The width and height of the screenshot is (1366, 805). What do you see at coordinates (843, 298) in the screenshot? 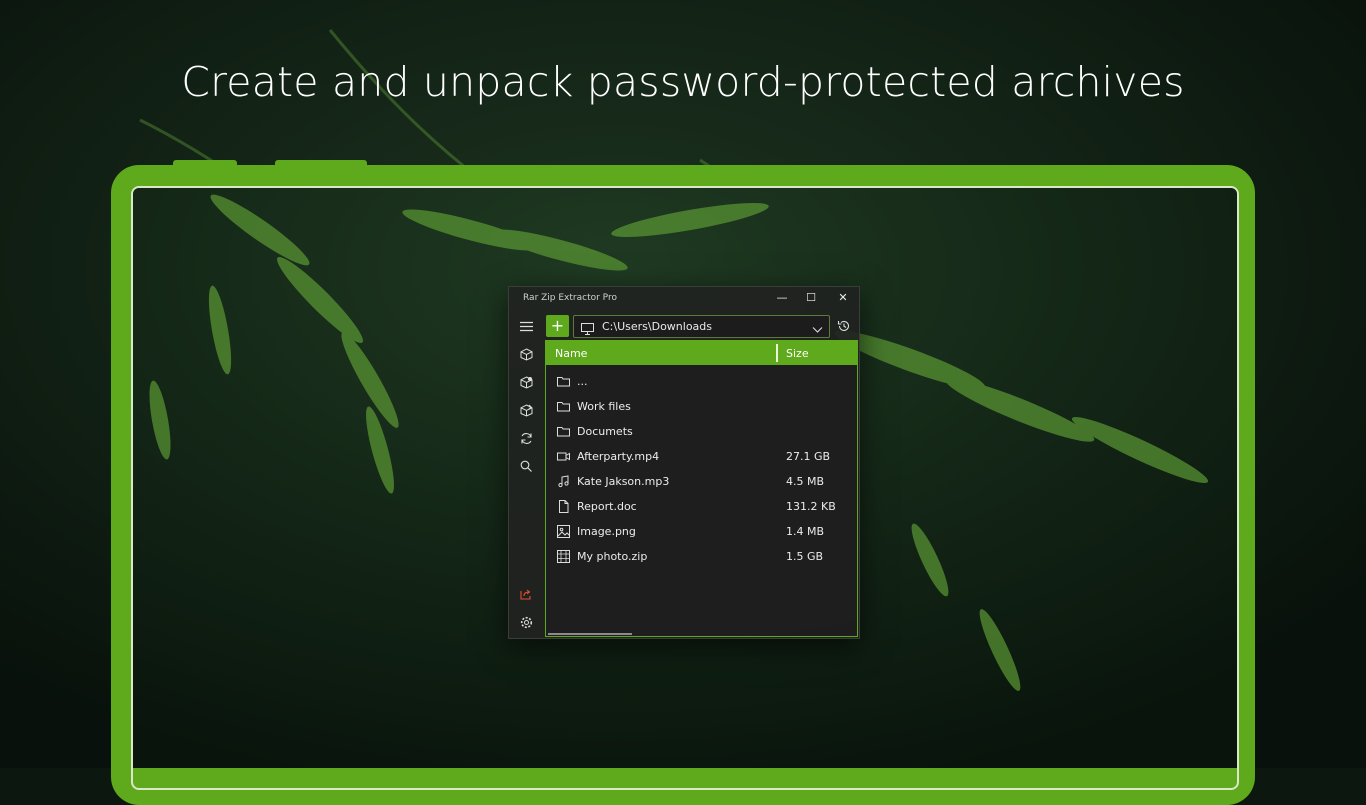
I see `close-button: ✕` at bounding box center [843, 298].